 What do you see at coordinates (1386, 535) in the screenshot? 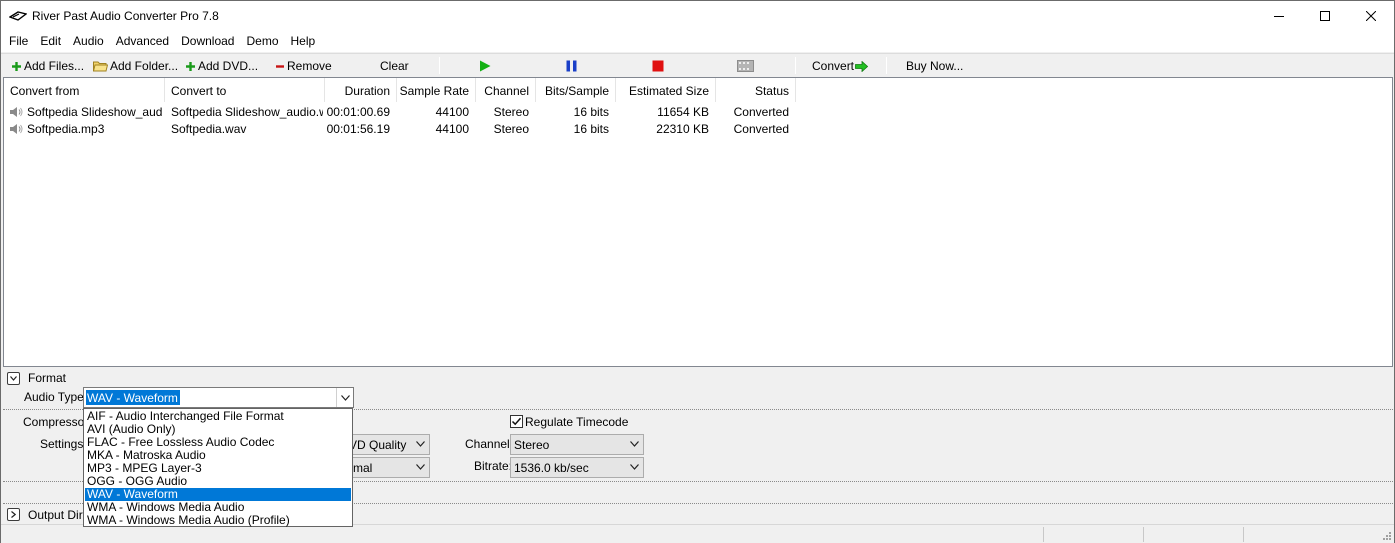
I see `resize-grip-icon` at bounding box center [1386, 535].